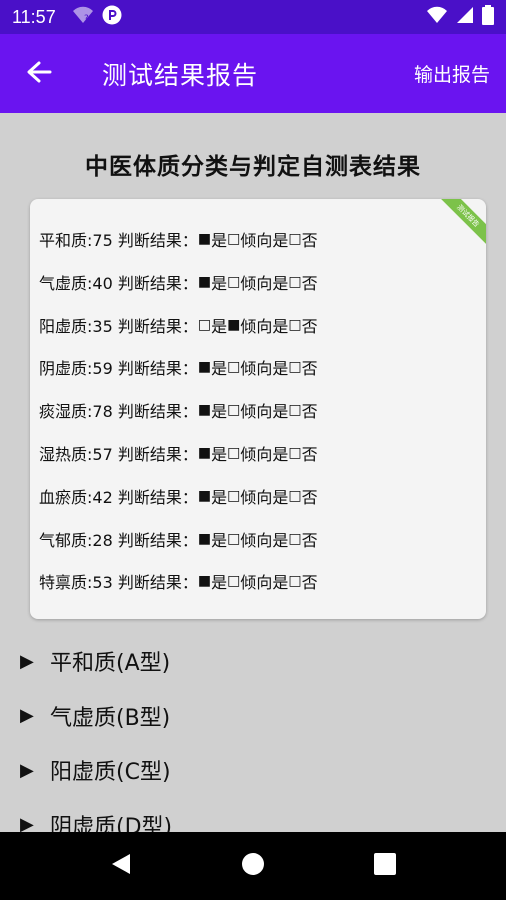 This screenshot has height=900, width=506. I want to click on signal-icon, so click(465, 17).